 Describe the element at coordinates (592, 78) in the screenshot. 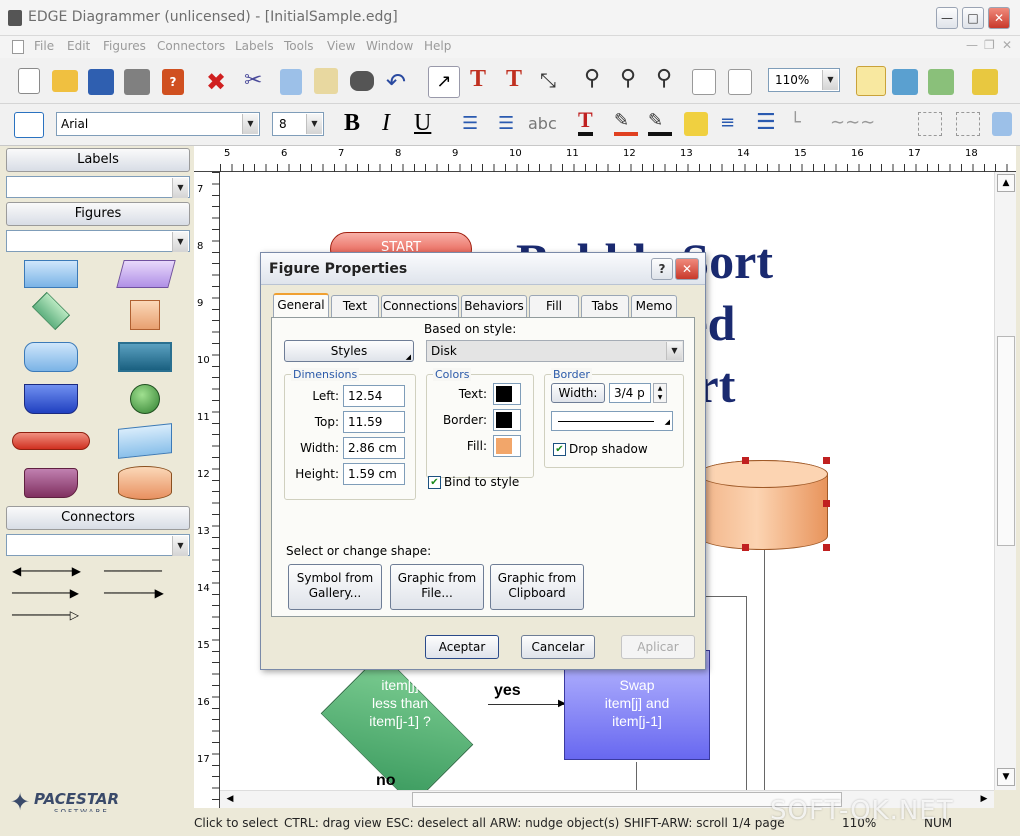

I see `zoom-icon: ⚲` at that location.